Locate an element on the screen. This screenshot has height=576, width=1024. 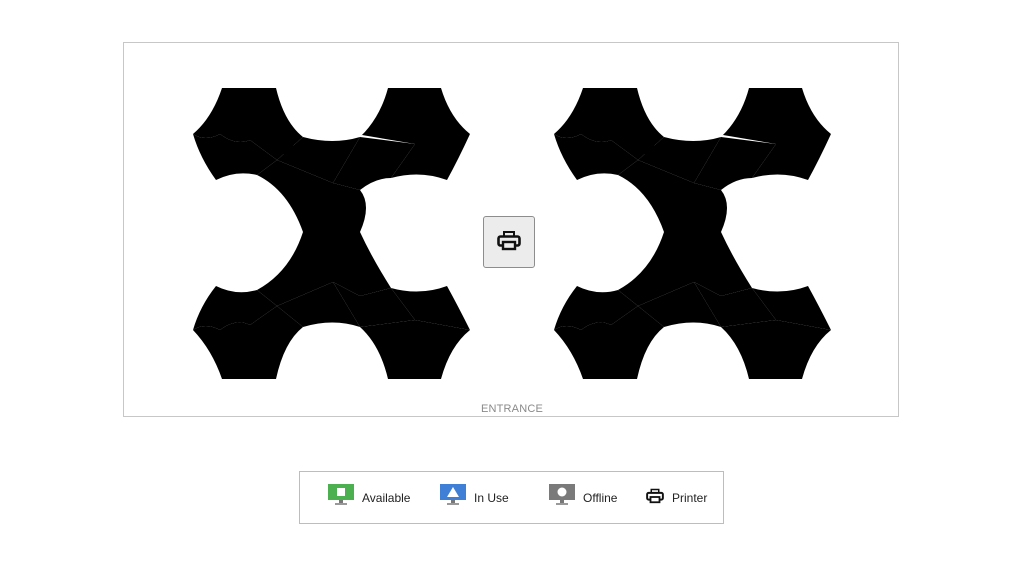
pod-right is located at coordinates (692, 233).